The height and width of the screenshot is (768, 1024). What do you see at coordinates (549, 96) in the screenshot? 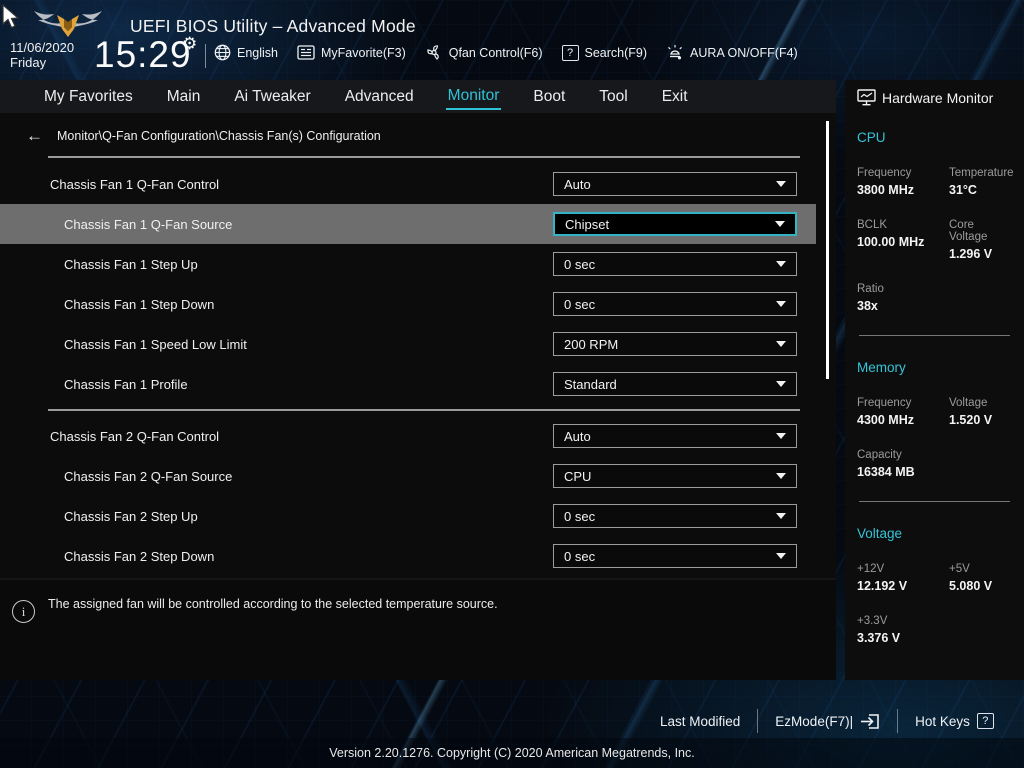
I see `tab-boot: Boot` at bounding box center [549, 96].